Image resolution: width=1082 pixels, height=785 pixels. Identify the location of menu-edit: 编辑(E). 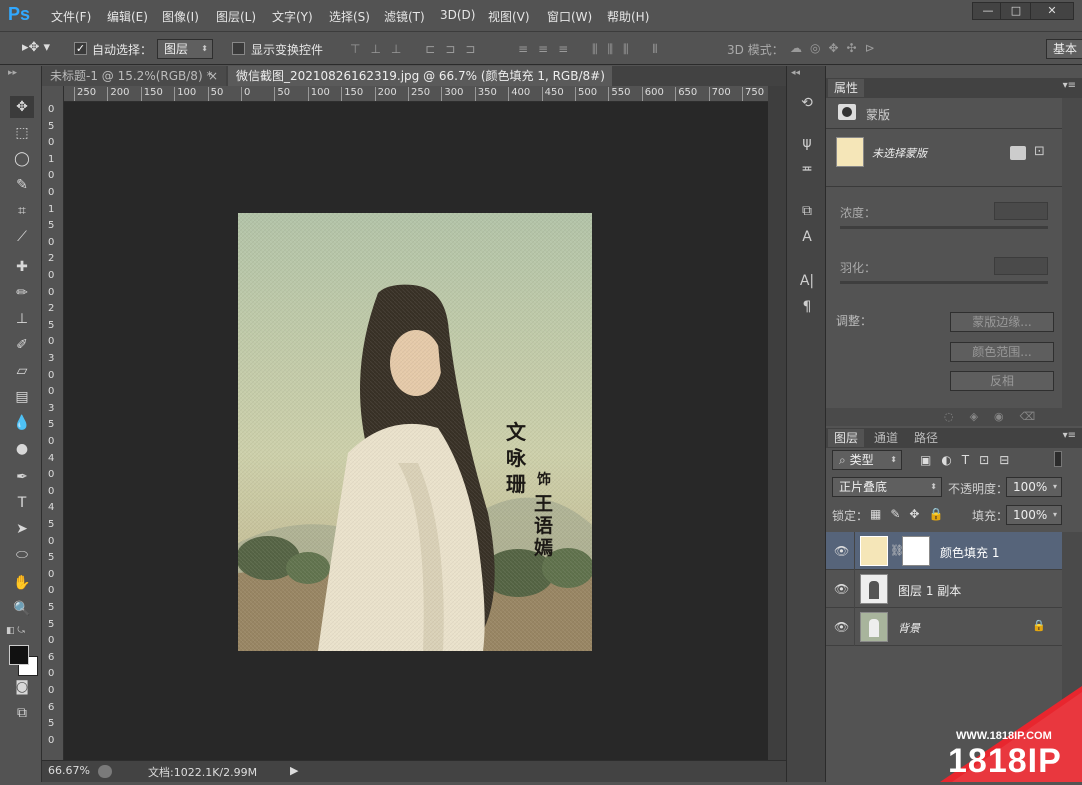
(127, 16).